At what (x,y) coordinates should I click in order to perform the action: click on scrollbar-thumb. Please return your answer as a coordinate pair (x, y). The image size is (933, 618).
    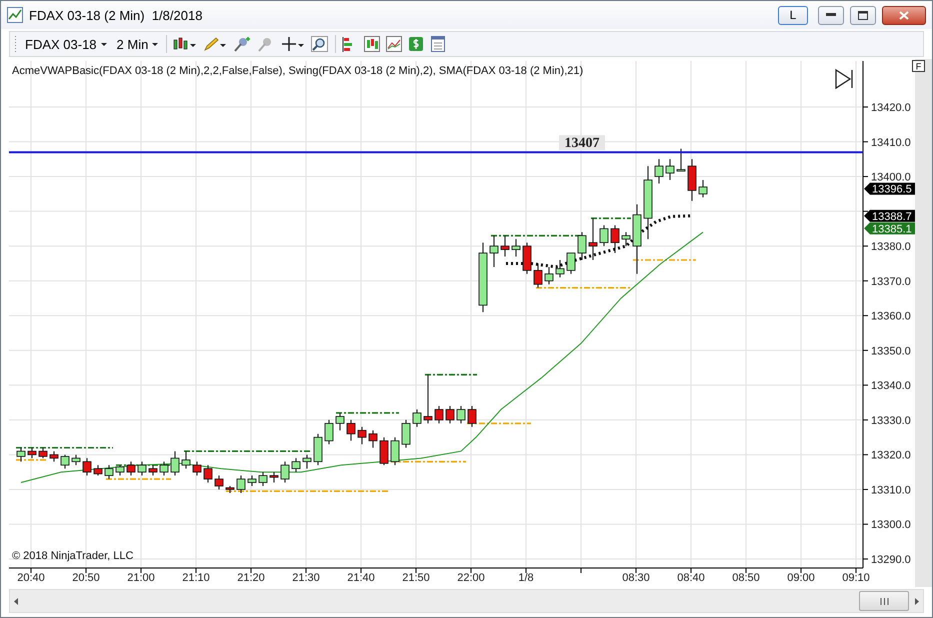
    Looking at the image, I should click on (884, 601).